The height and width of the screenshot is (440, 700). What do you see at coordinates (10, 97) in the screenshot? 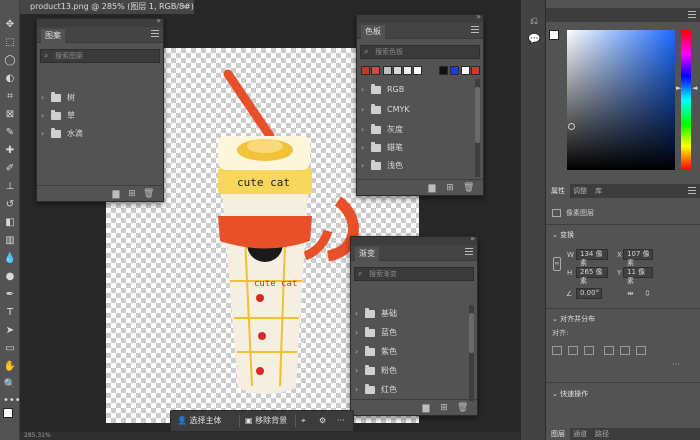
I see `crop-tool-icon: ⌗` at bounding box center [10, 97].